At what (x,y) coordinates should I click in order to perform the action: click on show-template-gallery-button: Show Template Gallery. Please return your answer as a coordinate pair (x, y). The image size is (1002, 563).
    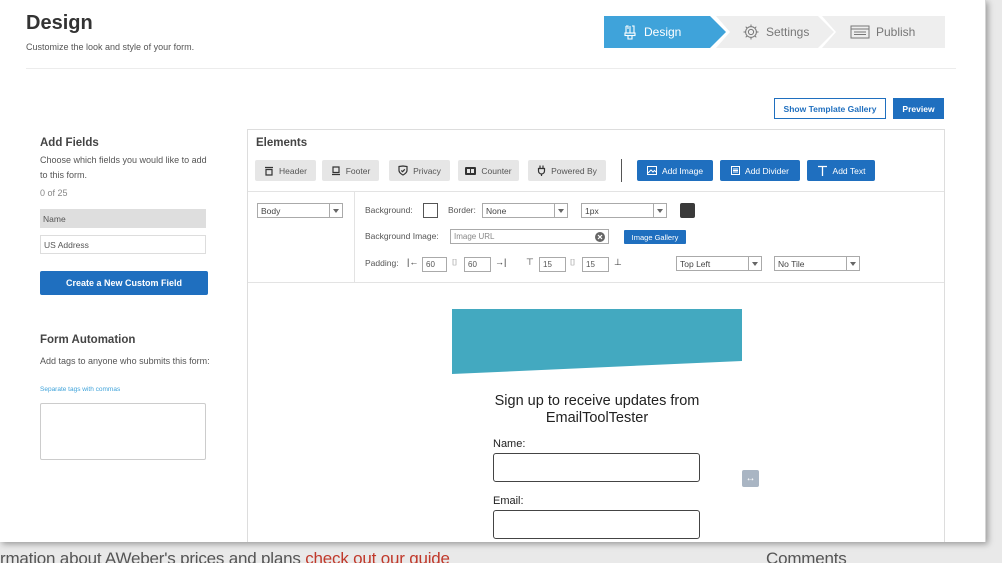
    Looking at the image, I should click on (830, 108).